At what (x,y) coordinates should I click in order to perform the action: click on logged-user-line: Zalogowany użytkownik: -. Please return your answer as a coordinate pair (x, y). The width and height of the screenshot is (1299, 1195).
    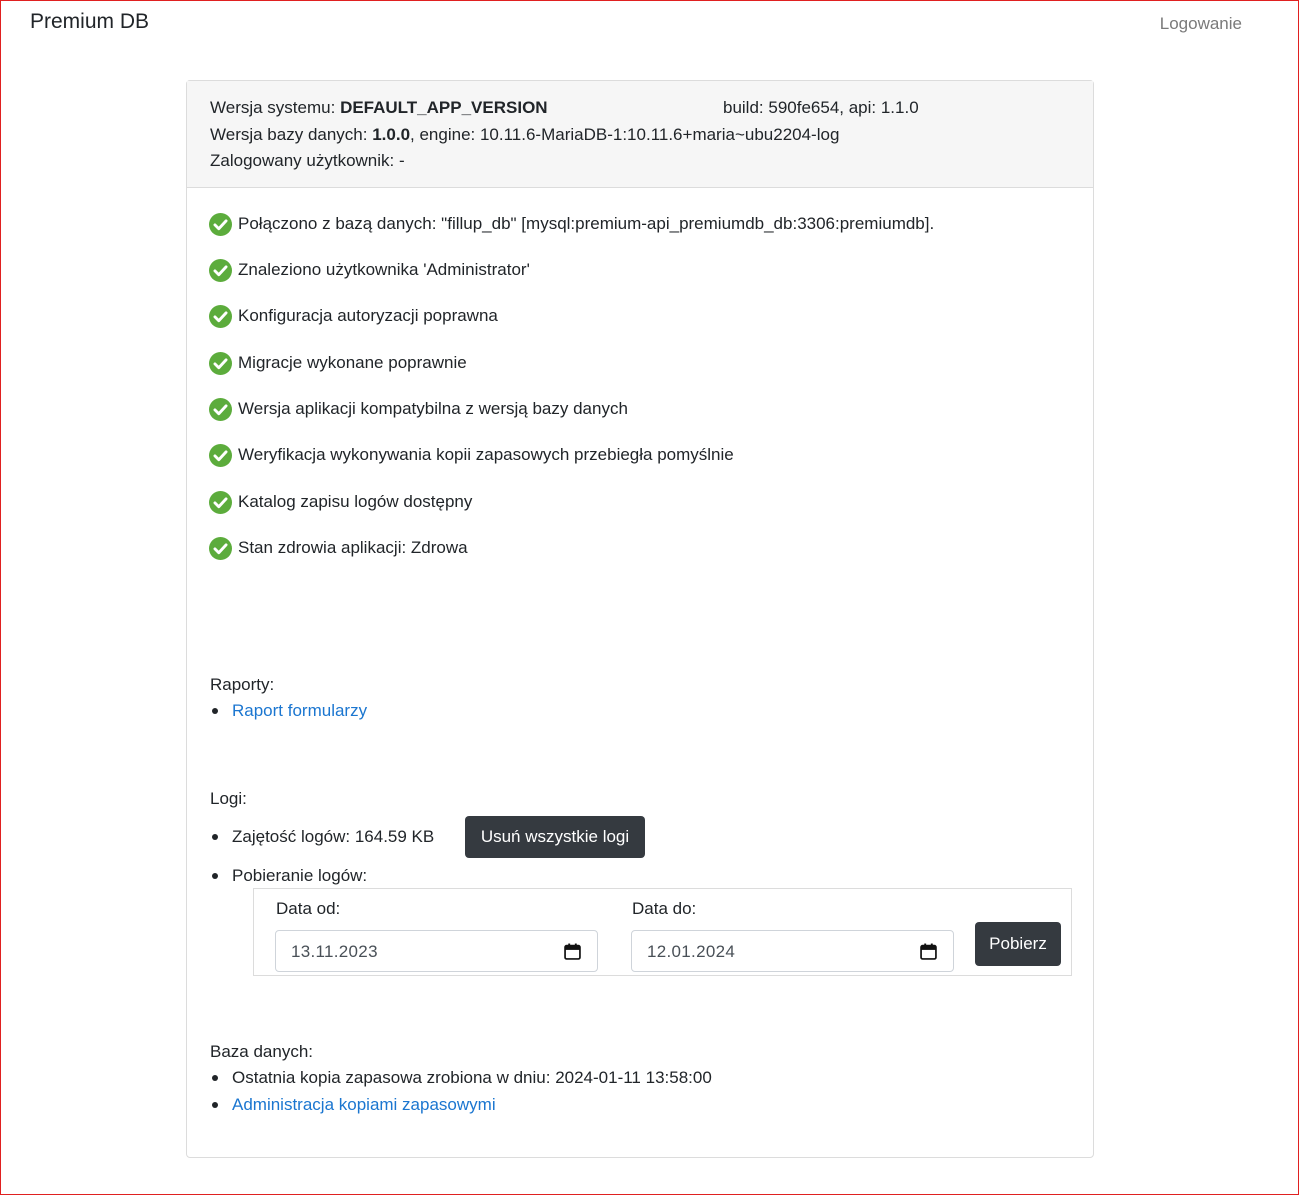
    Looking at the image, I should click on (307, 160).